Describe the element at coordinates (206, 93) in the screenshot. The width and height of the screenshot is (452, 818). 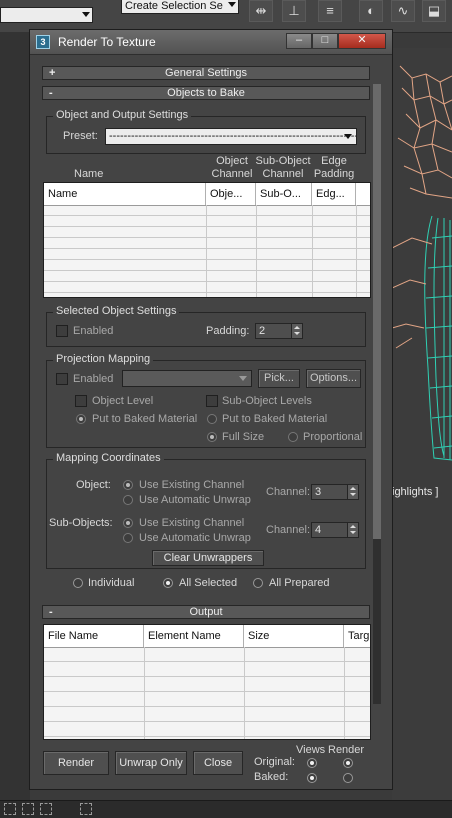
I see `rollout-objects-to-bake: - Objects to Bake` at that location.